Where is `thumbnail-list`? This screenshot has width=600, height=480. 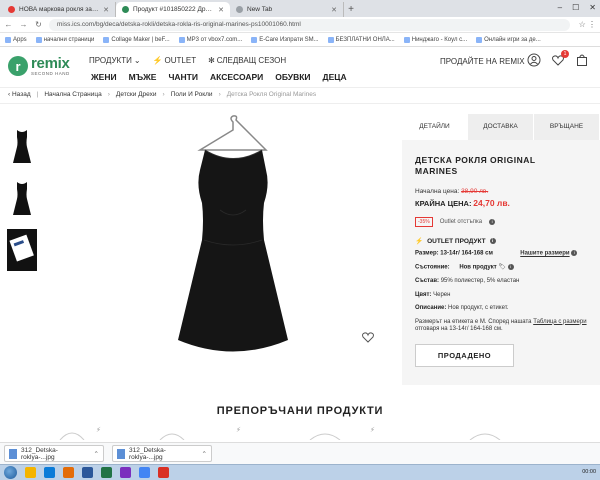 thumbnail-list is located at coordinates (22, 198).